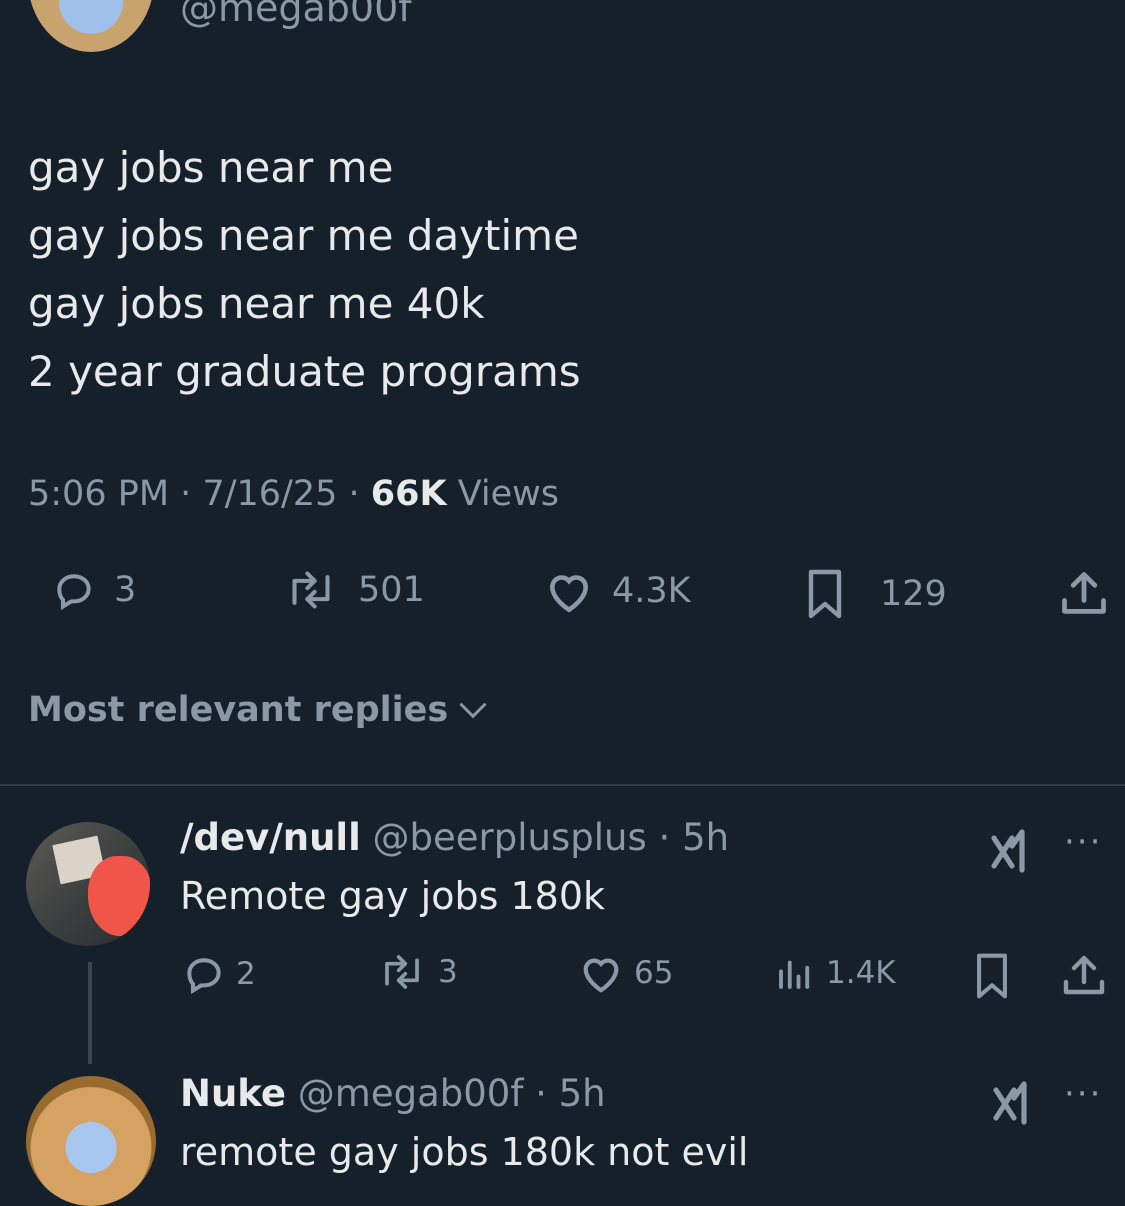 The width and height of the screenshot is (1125, 1206). I want to click on share-button, so click(1084, 594).